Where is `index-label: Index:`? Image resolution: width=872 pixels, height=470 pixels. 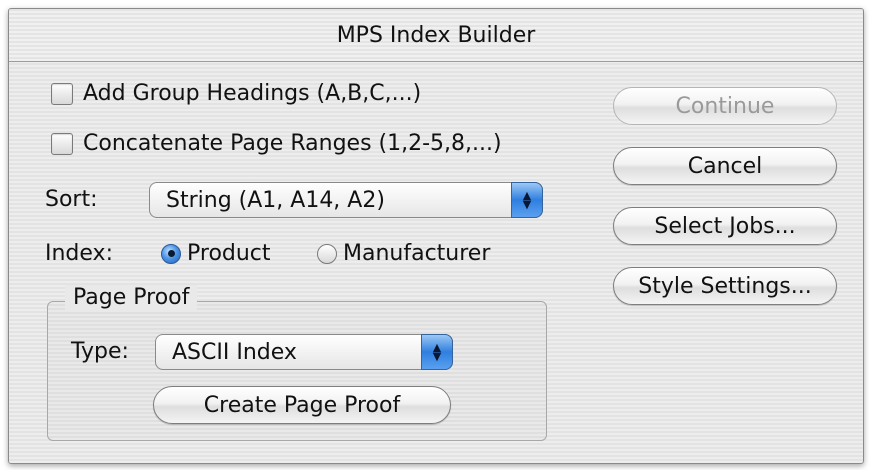
index-label: Index: is located at coordinates (79, 253).